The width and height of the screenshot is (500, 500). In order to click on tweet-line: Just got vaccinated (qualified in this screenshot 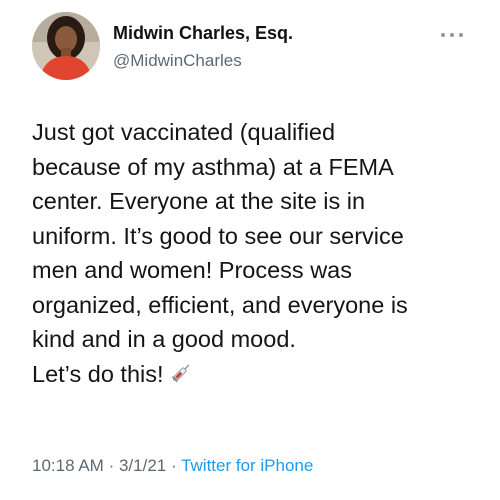, I will do `click(184, 132)`.